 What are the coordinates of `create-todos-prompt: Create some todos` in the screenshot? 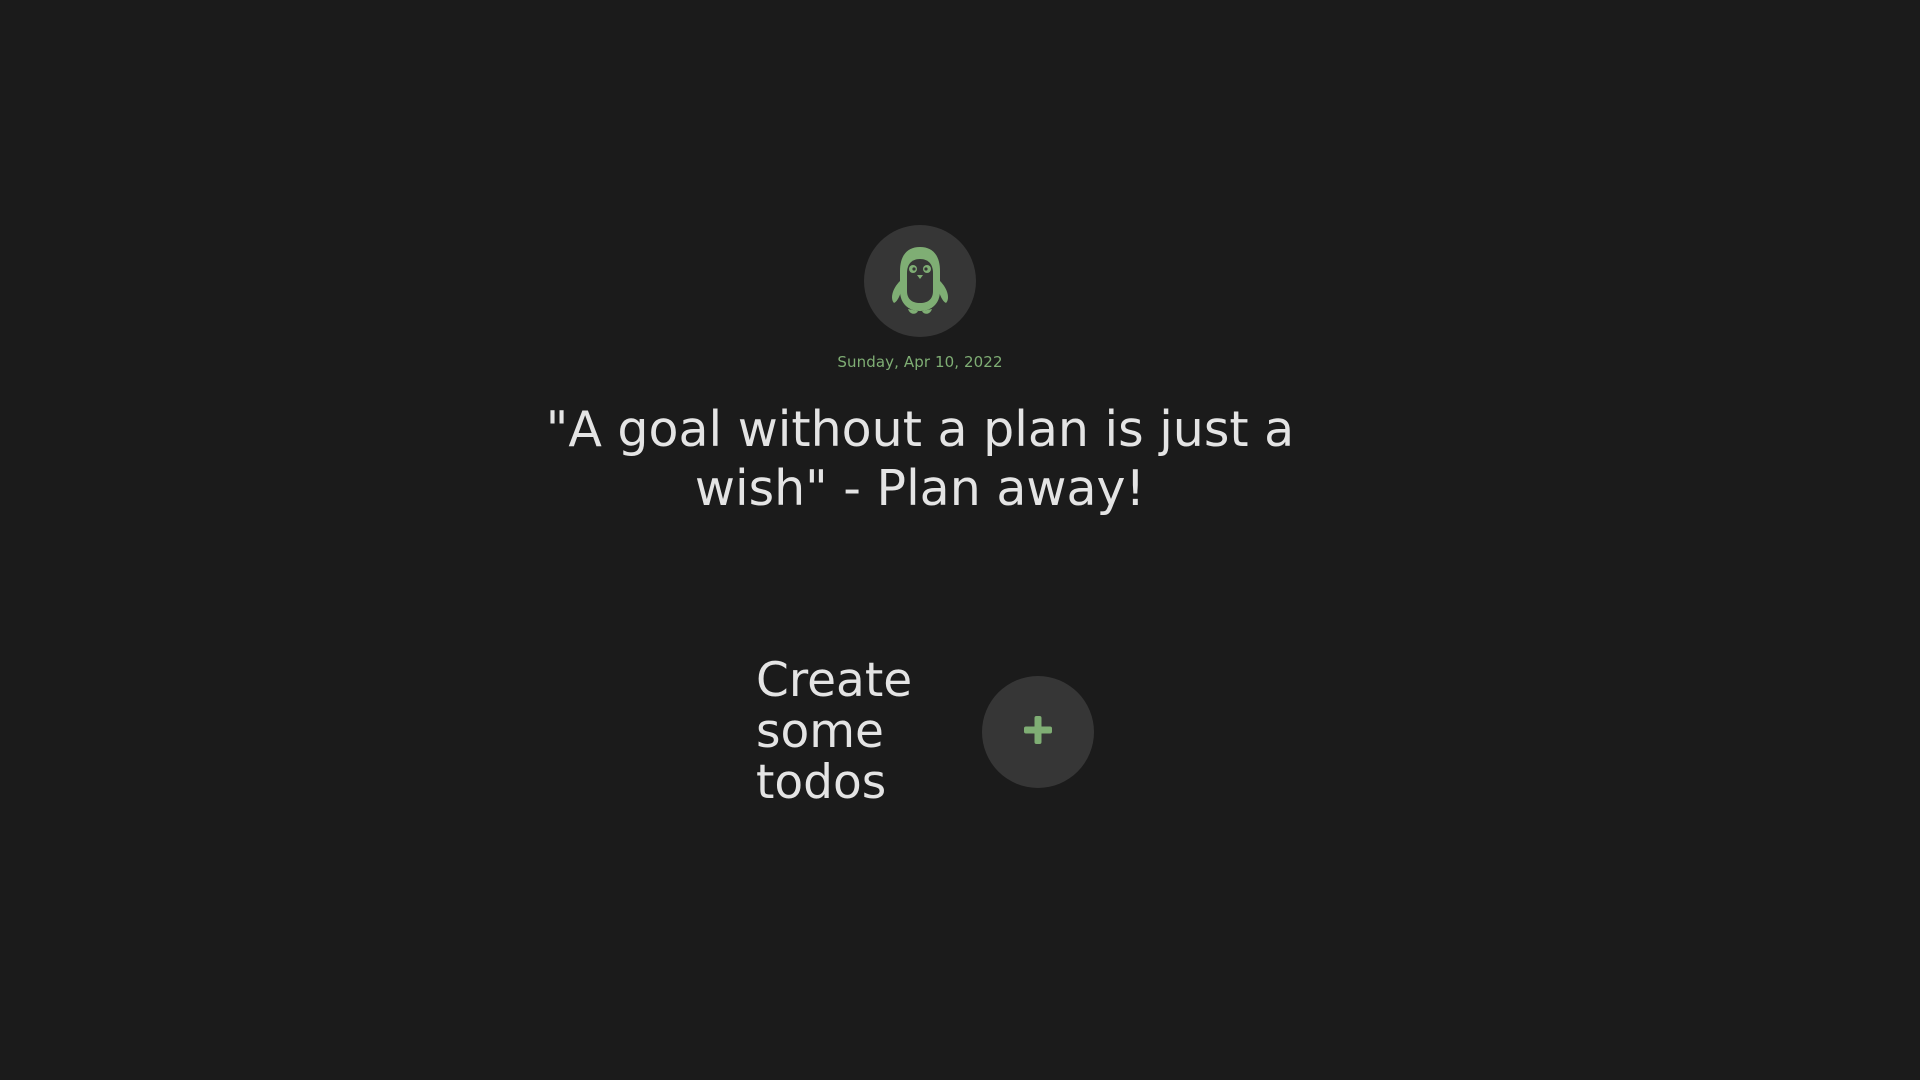 It's located at (834, 731).